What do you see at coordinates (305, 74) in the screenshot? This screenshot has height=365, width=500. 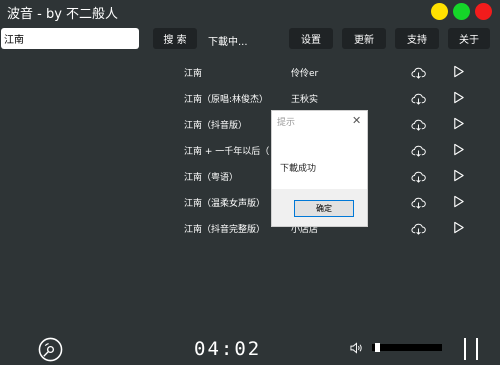 I see `song-singer: 伶伶er` at bounding box center [305, 74].